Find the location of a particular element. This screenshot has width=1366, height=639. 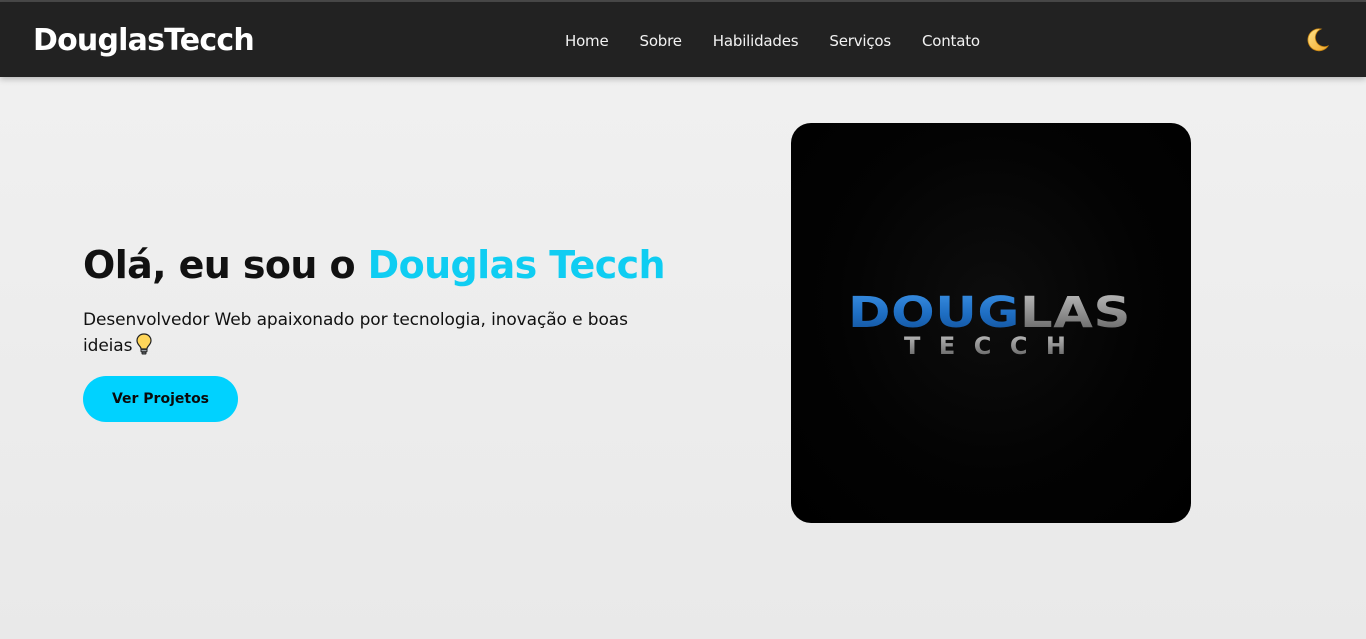

nav-home: Home is located at coordinates (587, 41).